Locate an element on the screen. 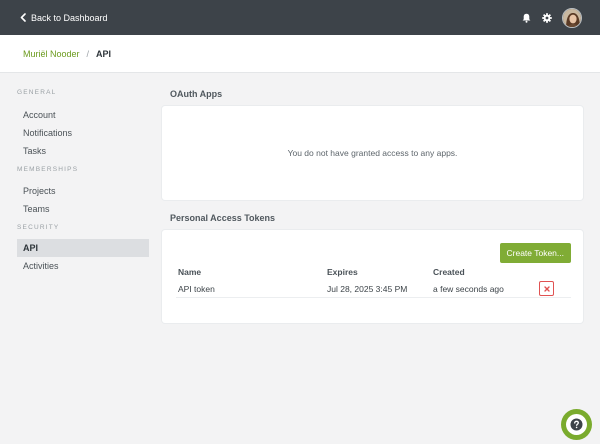 The height and width of the screenshot is (444, 600). row-divider is located at coordinates (373, 297).